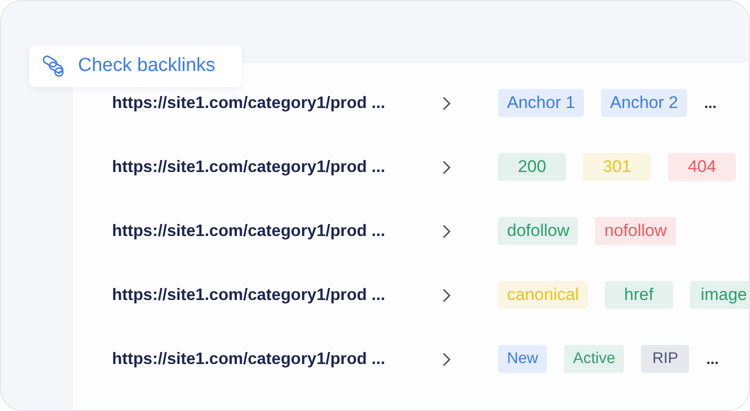 This screenshot has height=411, width=750. I want to click on tag: Active, so click(594, 359).